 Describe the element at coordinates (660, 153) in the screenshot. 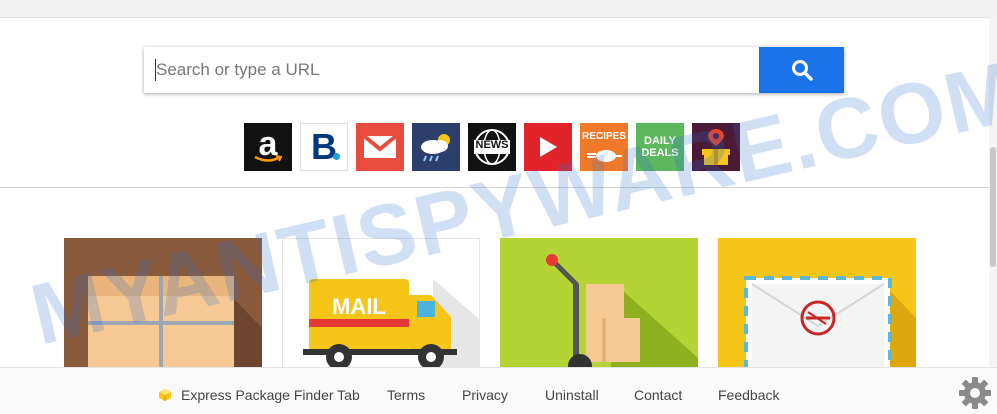

I see `deals-label-line2: DEALS` at that location.